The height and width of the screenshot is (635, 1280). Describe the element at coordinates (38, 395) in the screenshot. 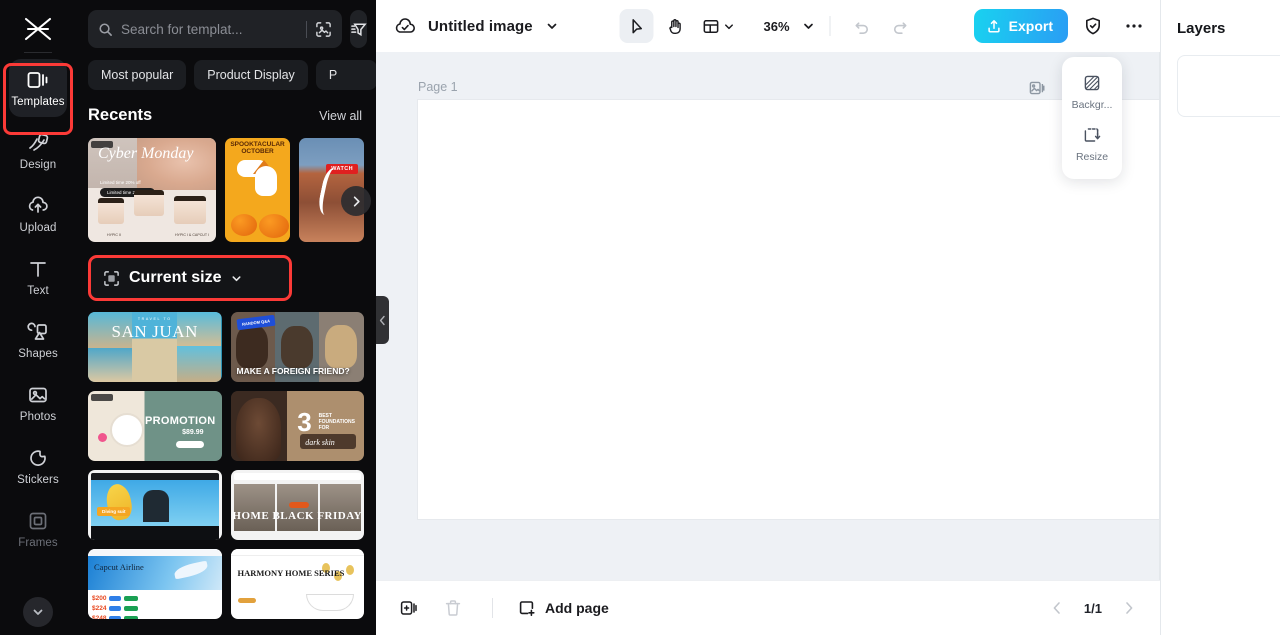

I see `photos-icon` at that location.